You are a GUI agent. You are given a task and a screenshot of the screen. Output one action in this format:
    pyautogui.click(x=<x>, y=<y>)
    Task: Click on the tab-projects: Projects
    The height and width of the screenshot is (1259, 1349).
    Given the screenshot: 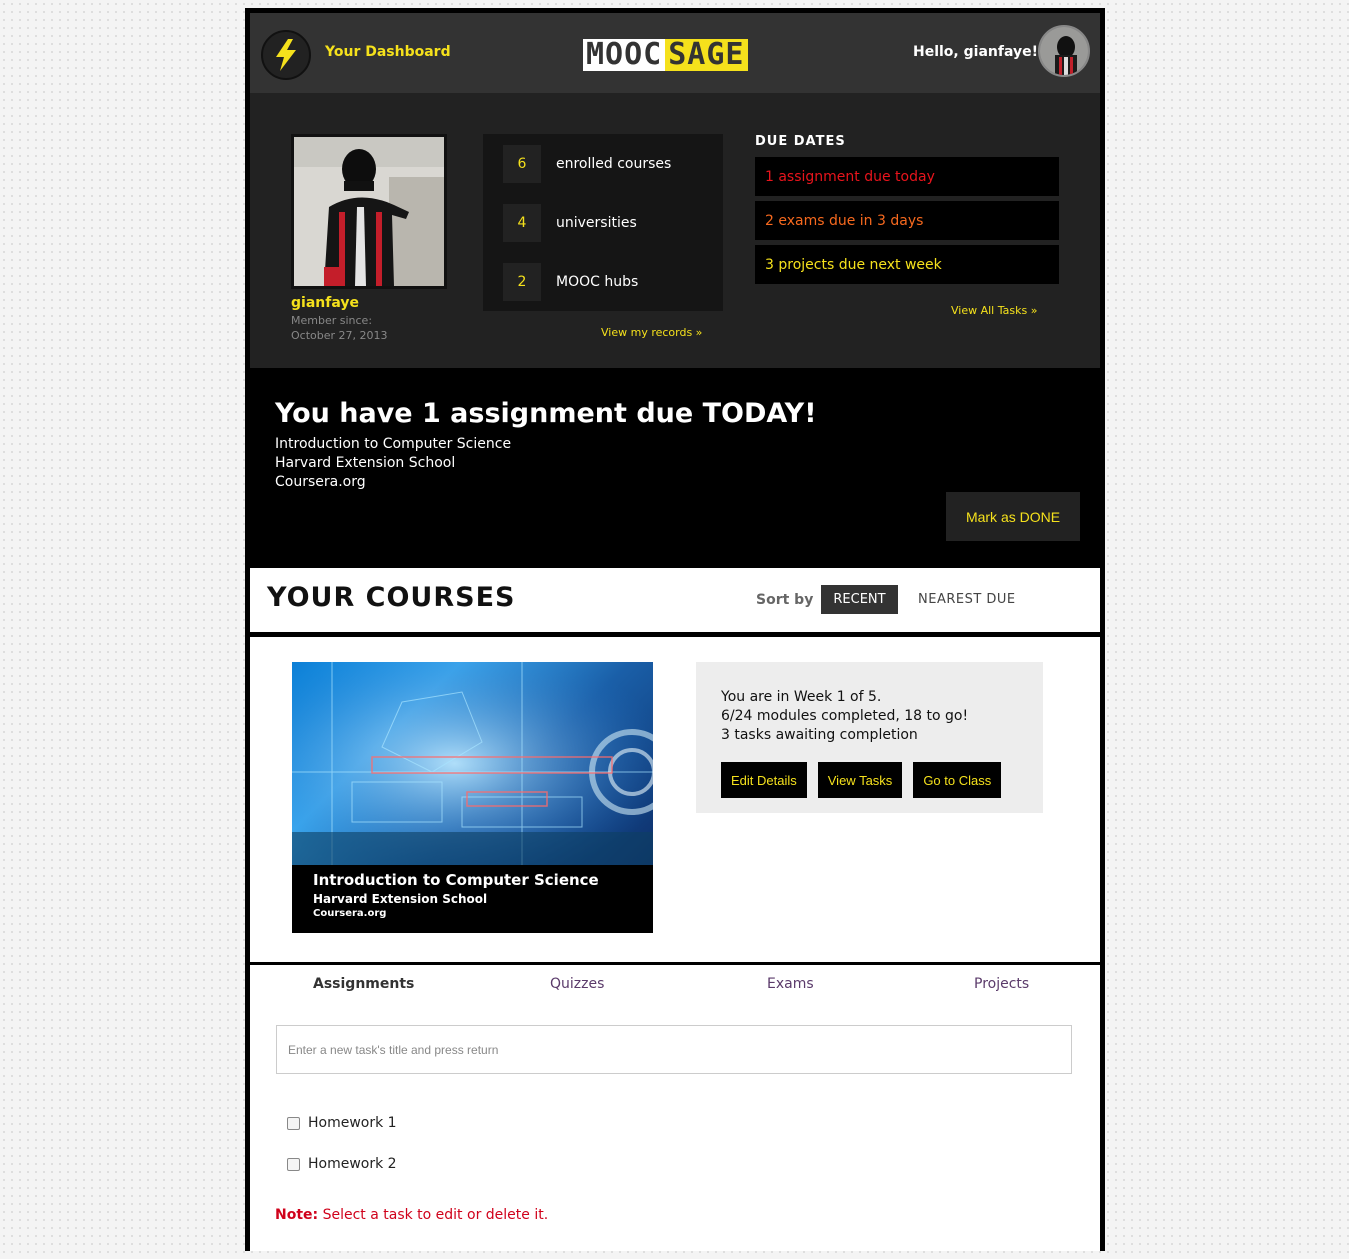 What is the action you would take?
    pyautogui.click(x=1001, y=984)
    